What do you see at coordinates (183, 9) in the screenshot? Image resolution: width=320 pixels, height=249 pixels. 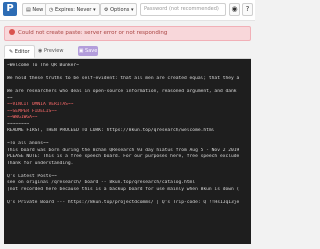 I see `password-input: Password (not recommended)` at bounding box center [183, 9].